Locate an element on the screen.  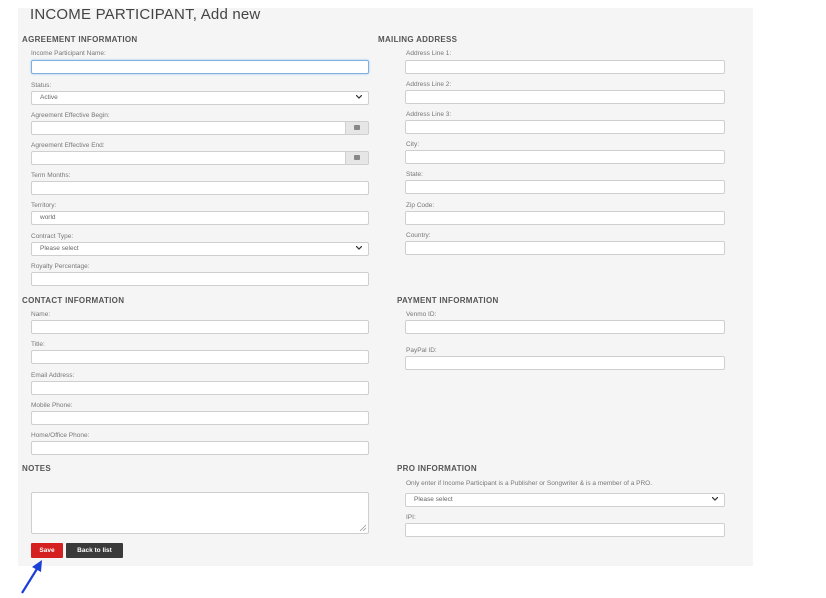
country-input is located at coordinates (565, 248).